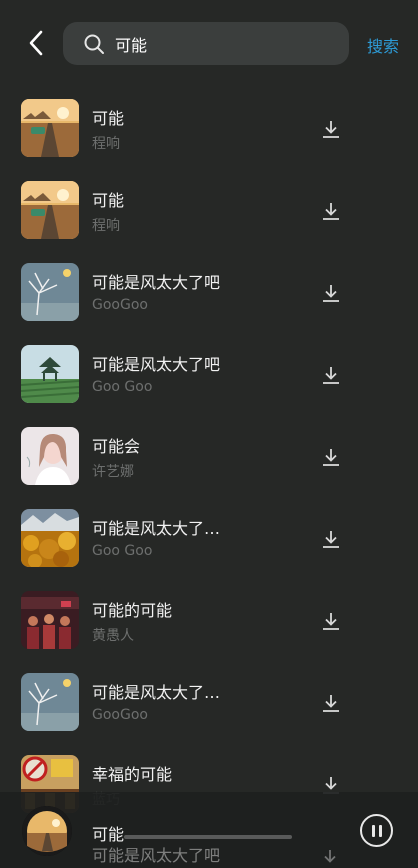  Describe the element at coordinates (94, 44) in the screenshot. I see `search-icon` at that location.